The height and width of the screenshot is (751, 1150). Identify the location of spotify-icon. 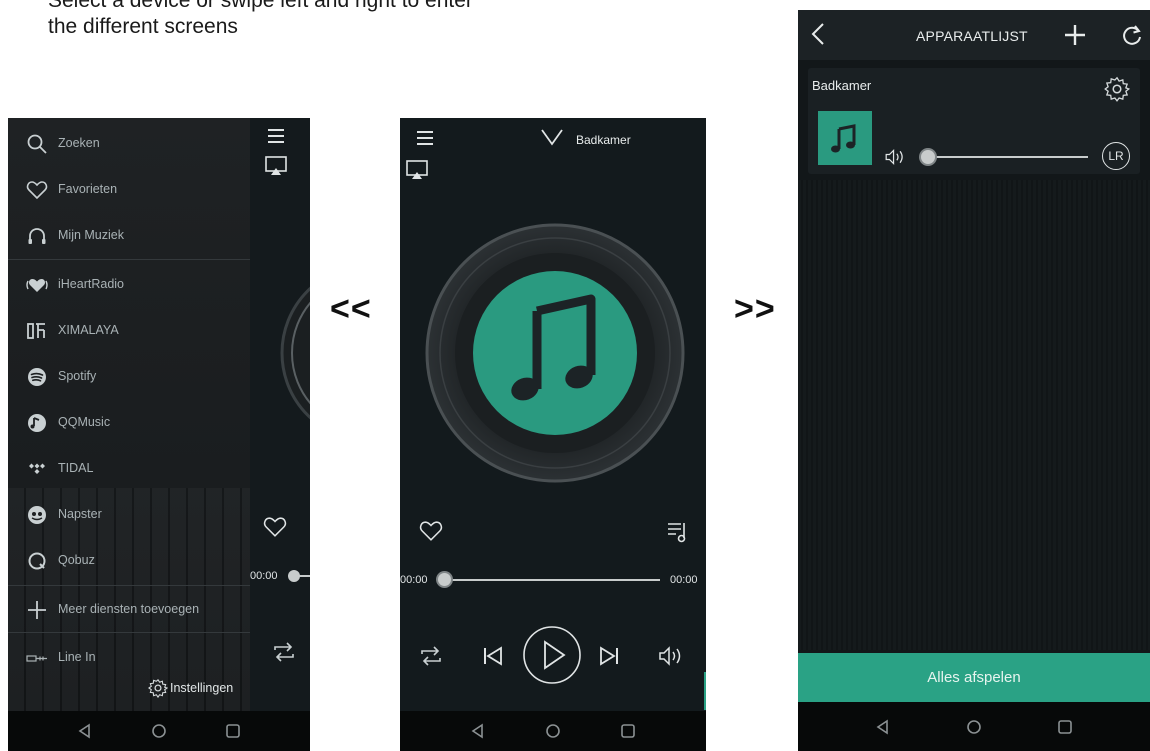
(37, 377).